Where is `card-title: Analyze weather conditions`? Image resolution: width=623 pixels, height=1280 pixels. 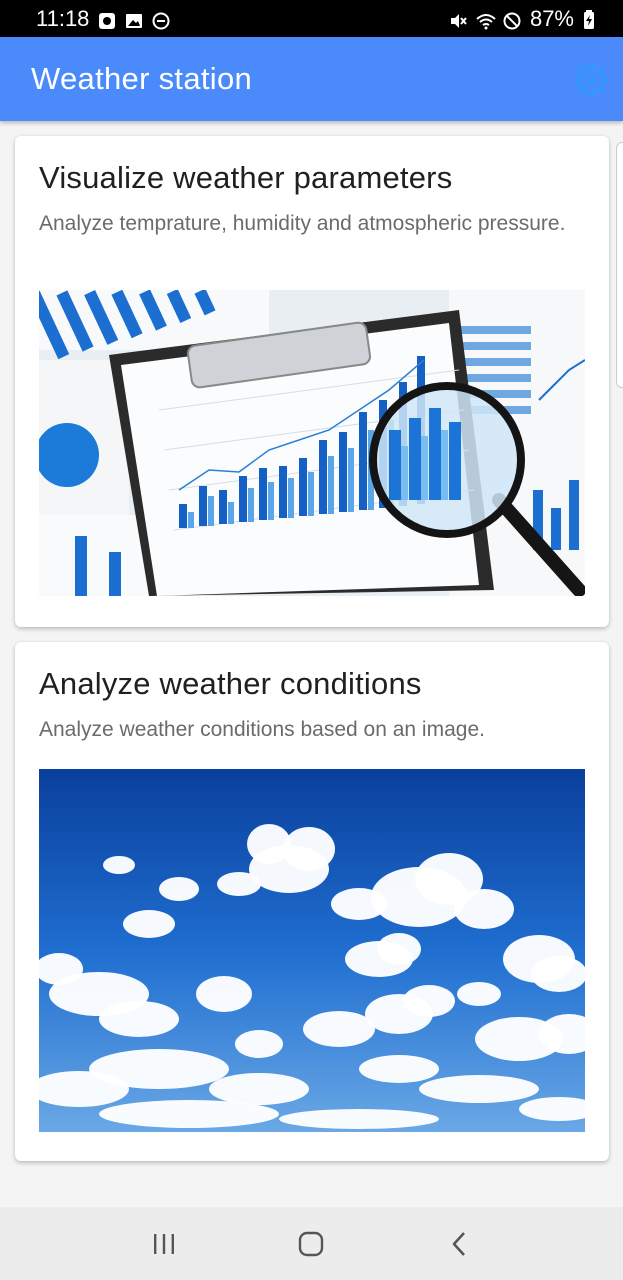 card-title: Analyze weather conditions is located at coordinates (230, 683).